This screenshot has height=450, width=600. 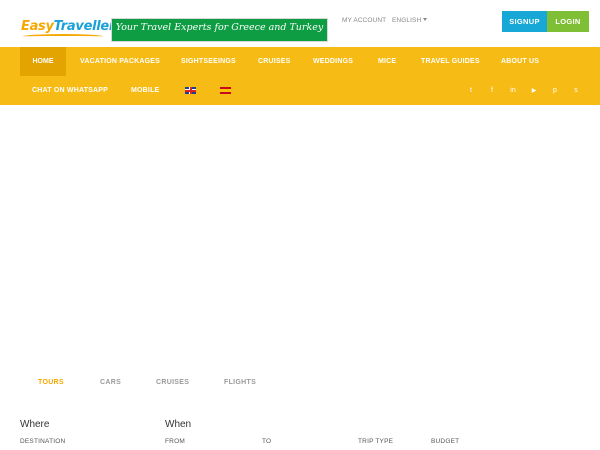 What do you see at coordinates (172, 382) in the screenshot?
I see `tab-cruises: CRUISES` at bounding box center [172, 382].